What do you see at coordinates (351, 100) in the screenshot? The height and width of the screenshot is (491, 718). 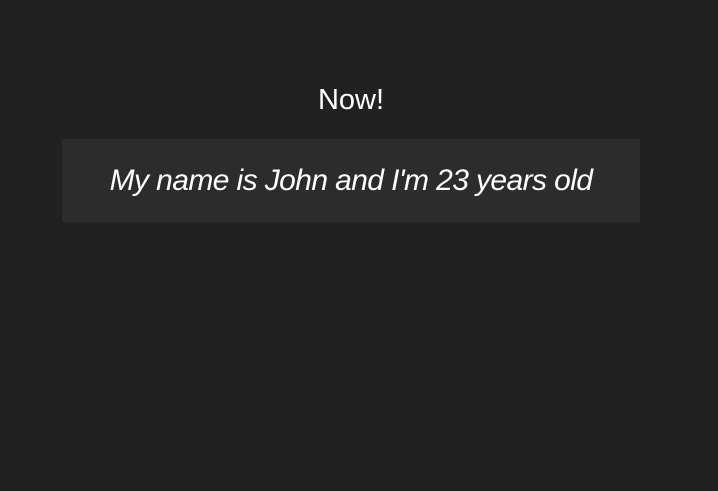 I see `heading-now: Now!` at bounding box center [351, 100].